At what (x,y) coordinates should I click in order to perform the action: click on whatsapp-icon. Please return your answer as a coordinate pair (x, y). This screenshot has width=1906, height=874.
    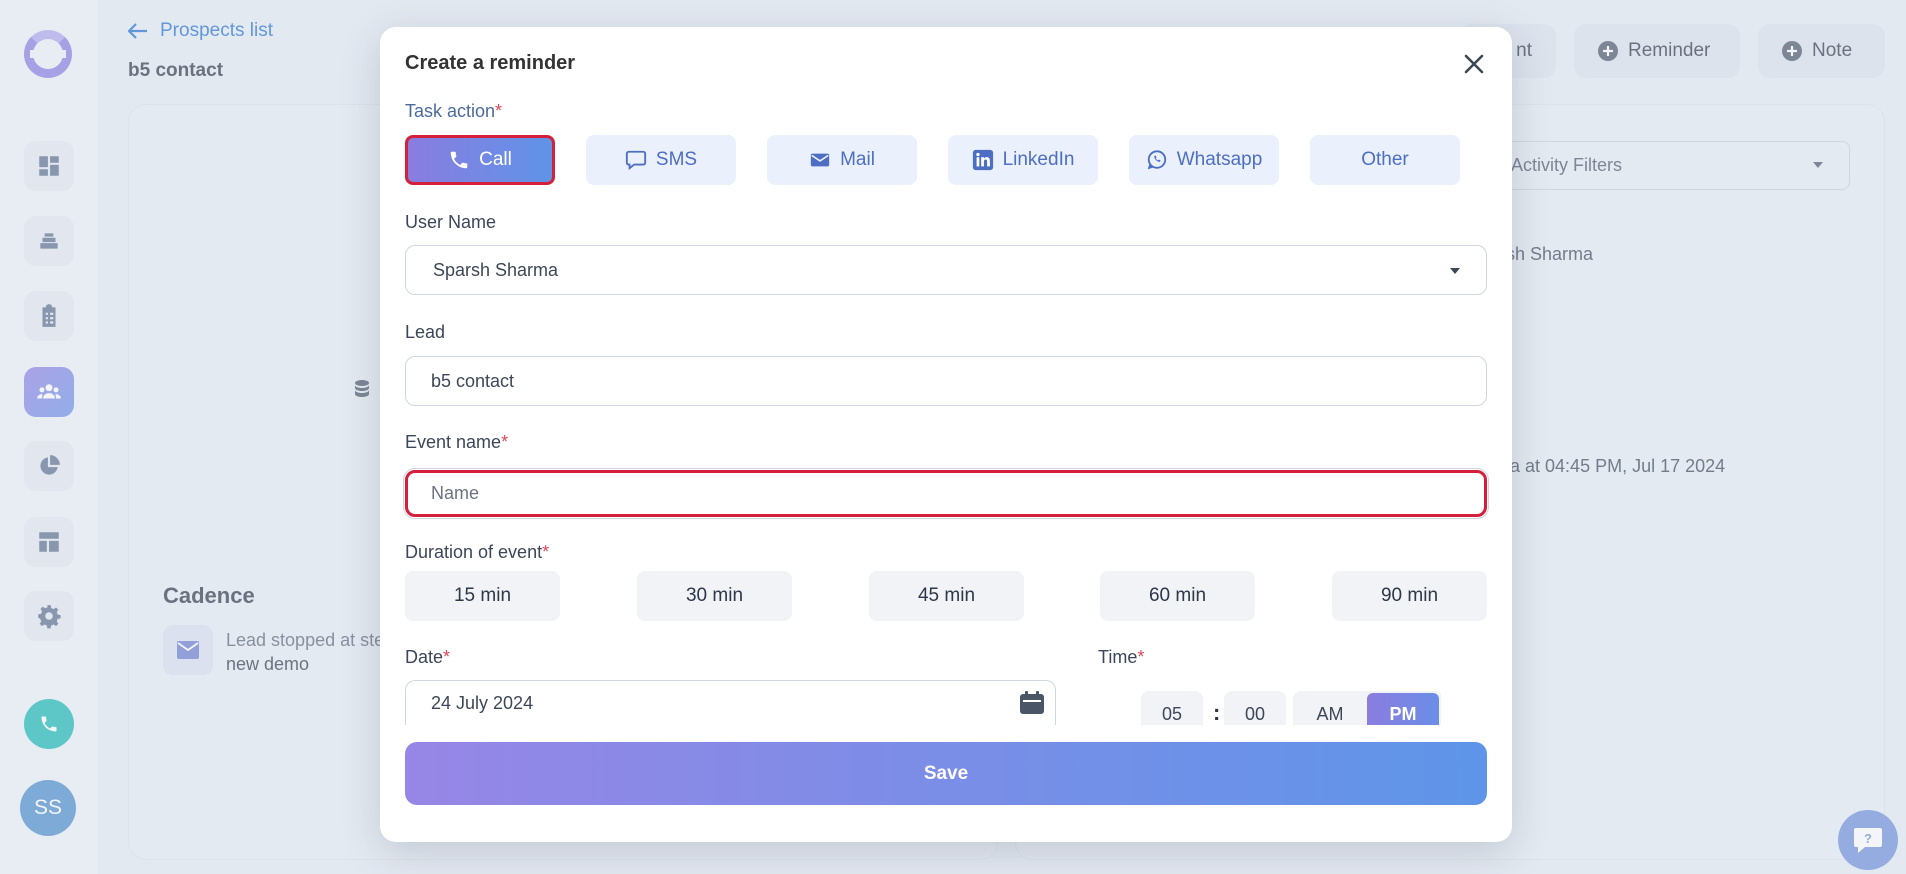
    Looking at the image, I should click on (1156, 160).